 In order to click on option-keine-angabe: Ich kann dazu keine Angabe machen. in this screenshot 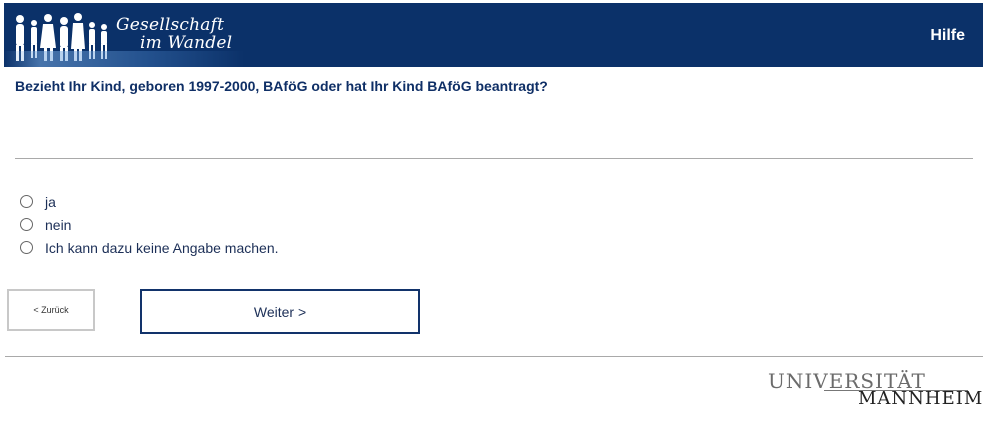, I will do `click(148, 247)`.